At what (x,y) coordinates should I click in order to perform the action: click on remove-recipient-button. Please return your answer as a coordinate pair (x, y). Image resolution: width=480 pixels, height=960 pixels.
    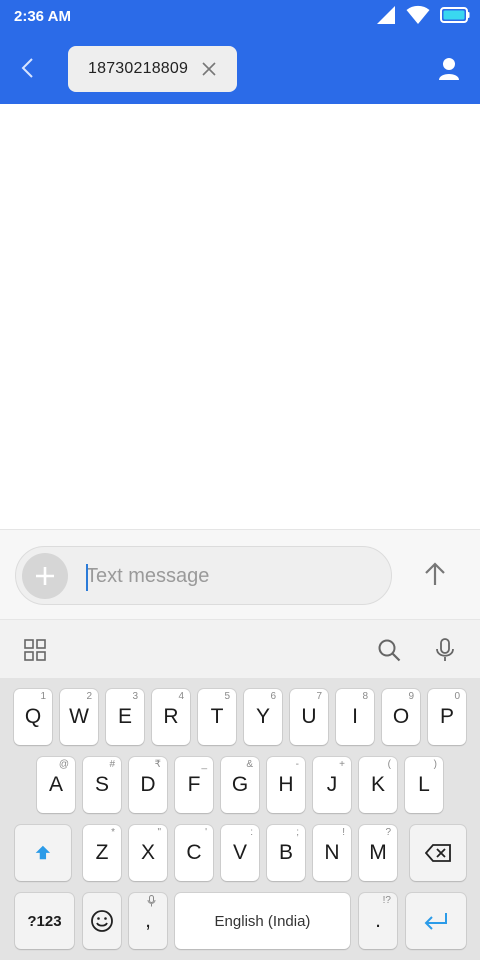
    Looking at the image, I should click on (209, 69).